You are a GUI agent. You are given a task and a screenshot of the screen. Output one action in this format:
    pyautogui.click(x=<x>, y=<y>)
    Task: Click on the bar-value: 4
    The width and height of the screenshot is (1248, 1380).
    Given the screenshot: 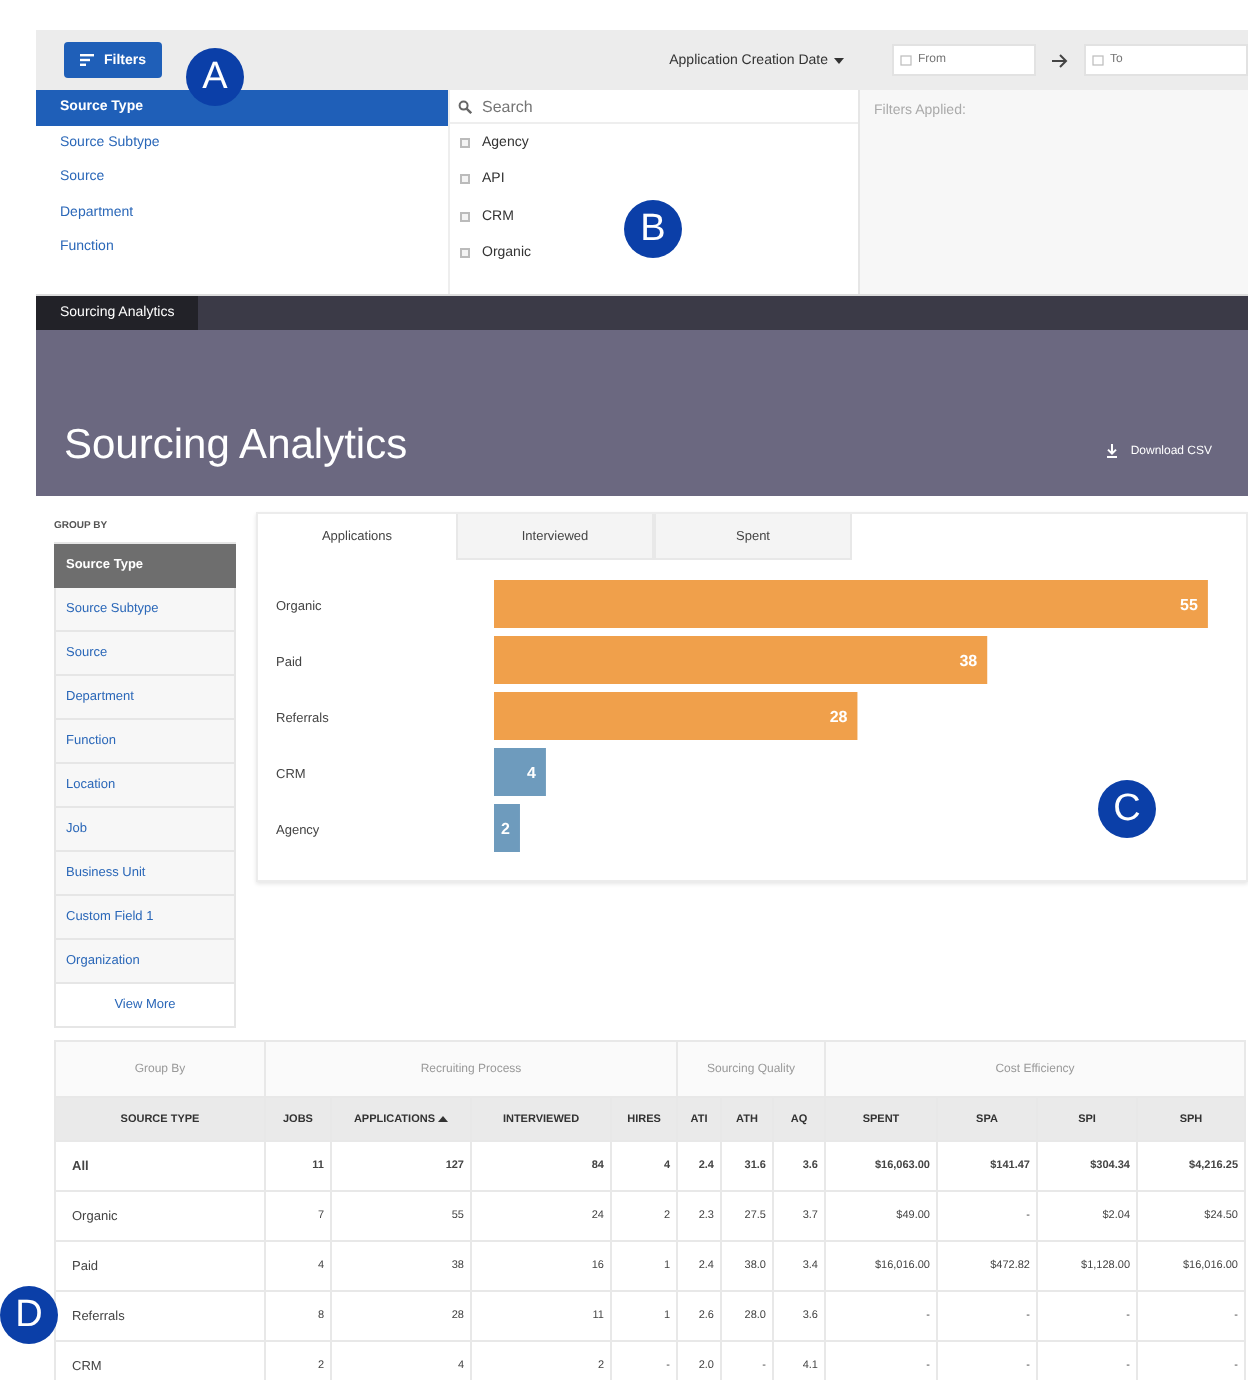 What is the action you would take?
    pyautogui.click(x=531, y=773)
    